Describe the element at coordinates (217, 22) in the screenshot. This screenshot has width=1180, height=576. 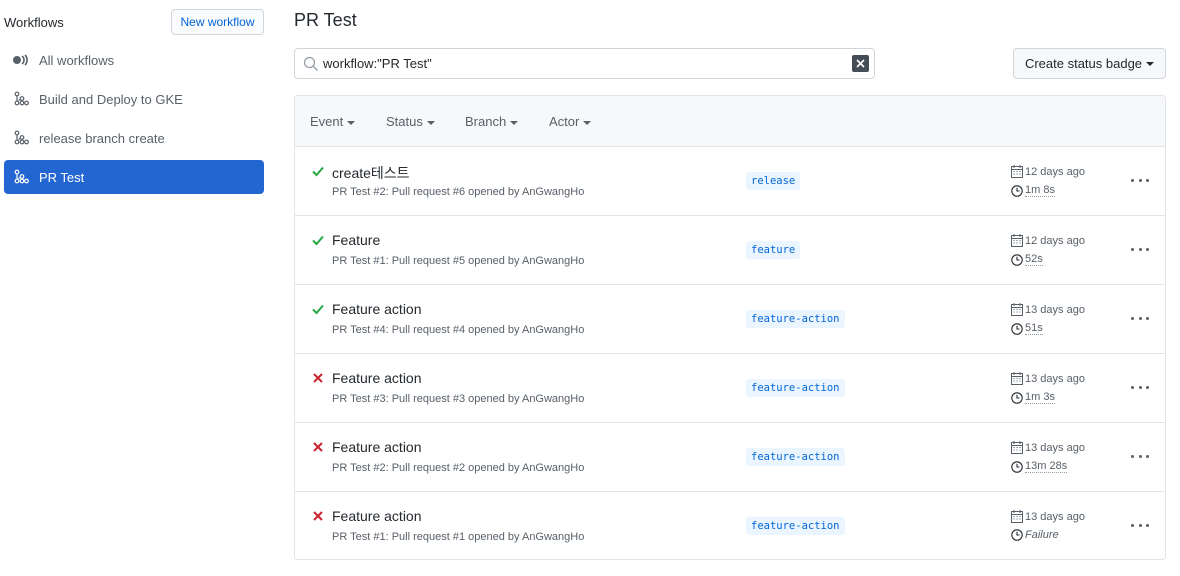
I see `new-workflow-button: New workflow` at that location.